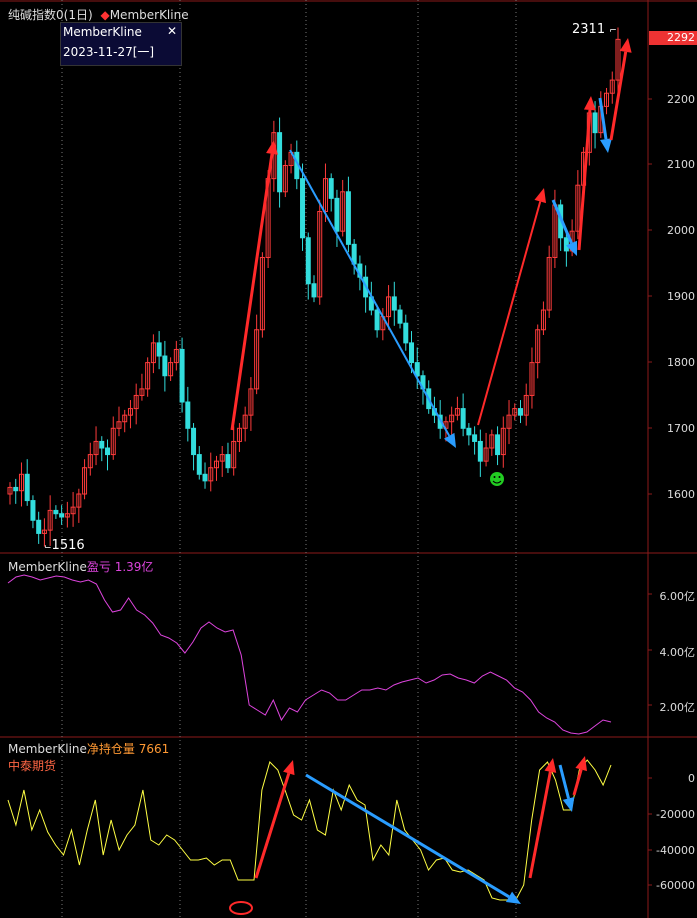  What do you see at coordinates (613, 31) in the screenshot?
I see `high-marker-icon: ⌐` at bounding box center [613, 31].